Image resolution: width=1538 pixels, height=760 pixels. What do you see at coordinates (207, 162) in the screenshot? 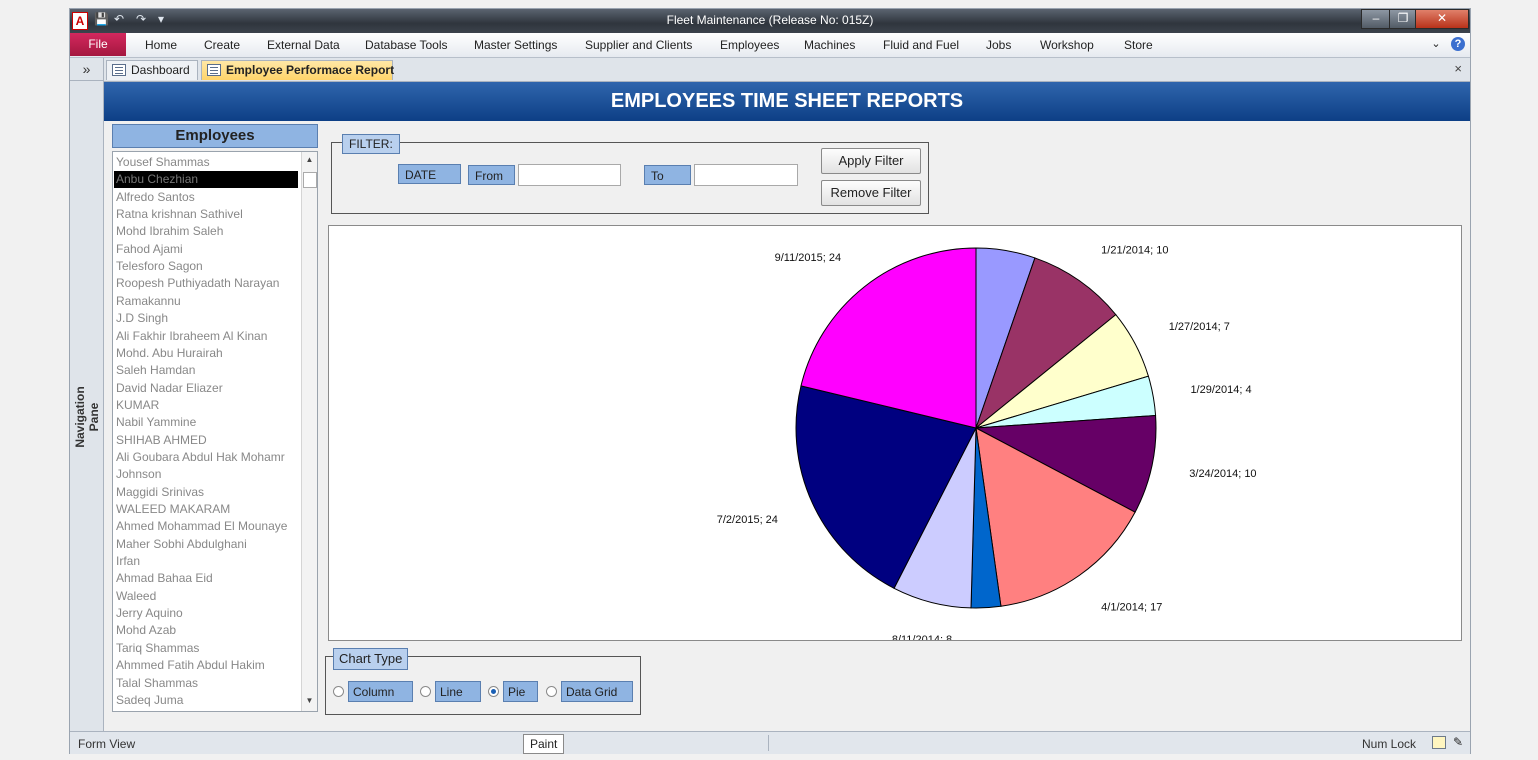
I see `list-item: Yousef Shammas` at bounding box center [207, 162].